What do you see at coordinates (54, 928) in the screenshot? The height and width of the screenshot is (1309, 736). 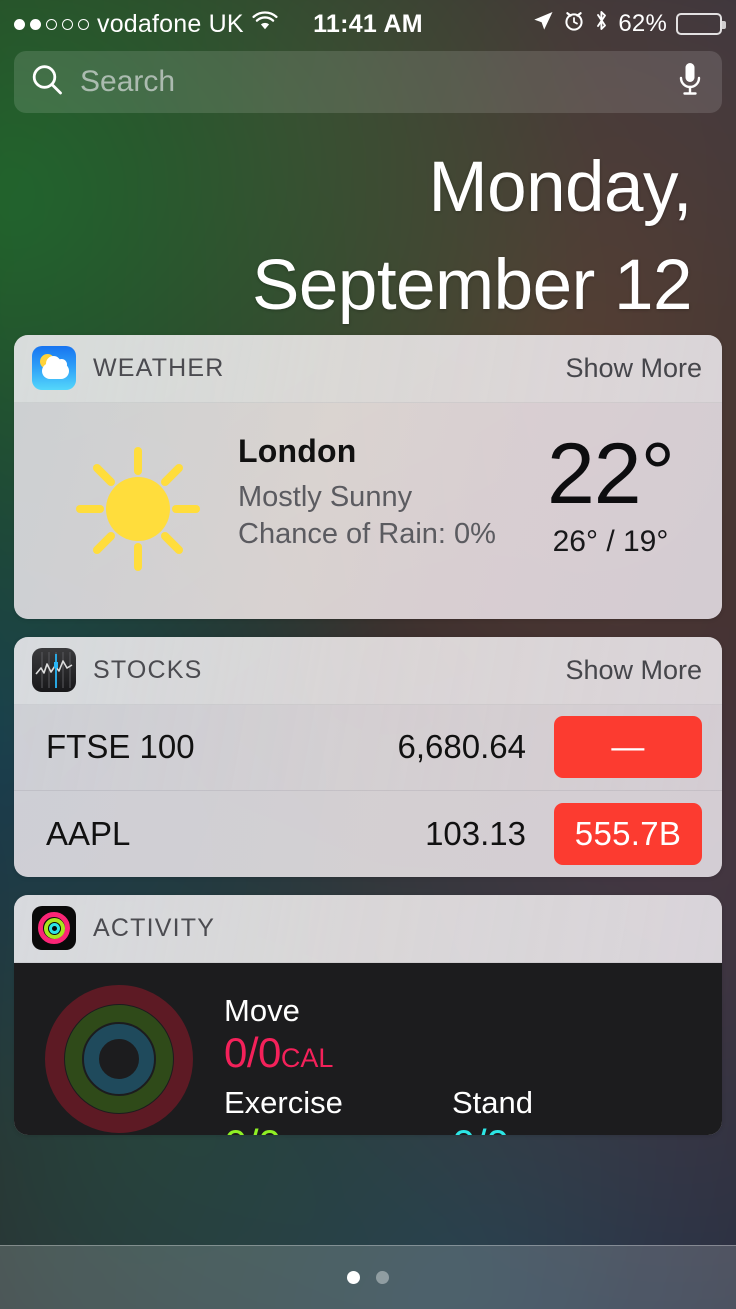 I see `activity-app-icon` at bounding box center [54, 928].